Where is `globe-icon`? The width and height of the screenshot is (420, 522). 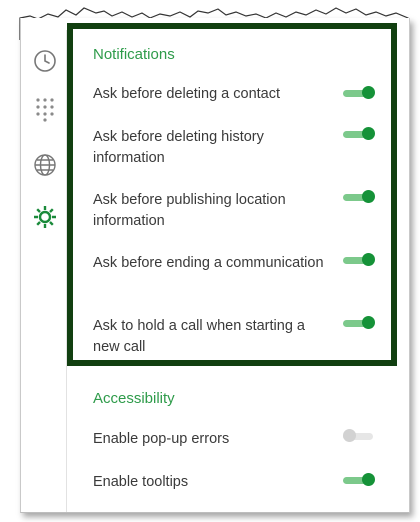 globe-icon is located at coordinates (45, 165).